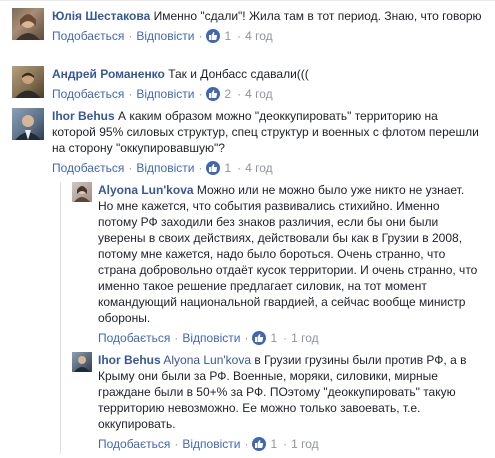 The image size is (495, 458). What do you see at coordinates (83, 116) in the screenshot?
I see `comment-author: Ihor Behus` at bounding box center [83, 116].